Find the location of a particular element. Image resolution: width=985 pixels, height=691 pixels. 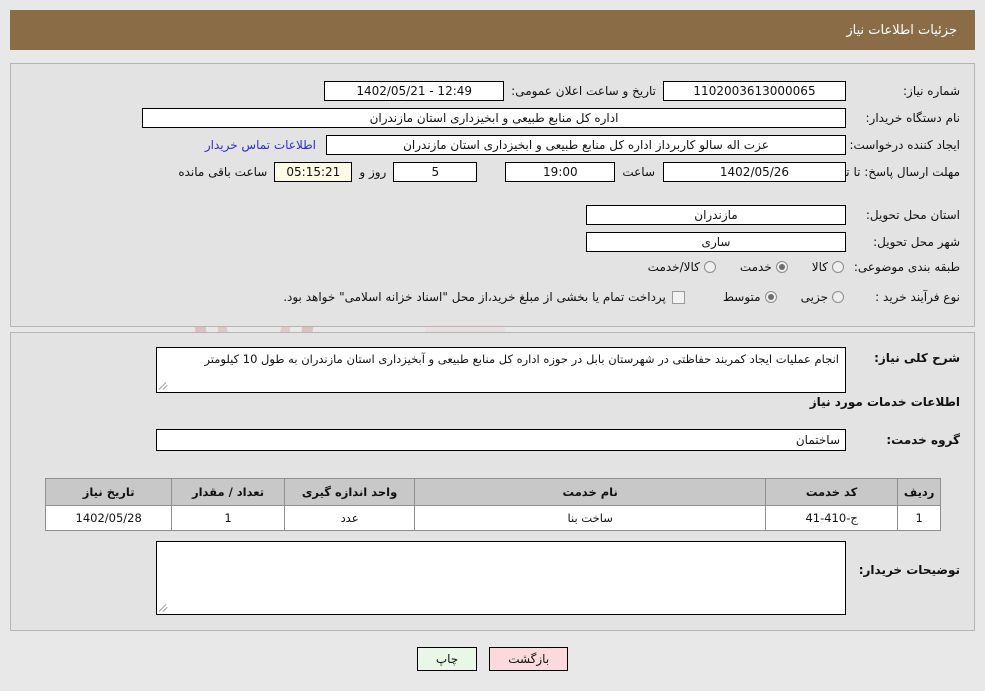

radio-jozei-label: جزیی is located at coordinates (814, 297).